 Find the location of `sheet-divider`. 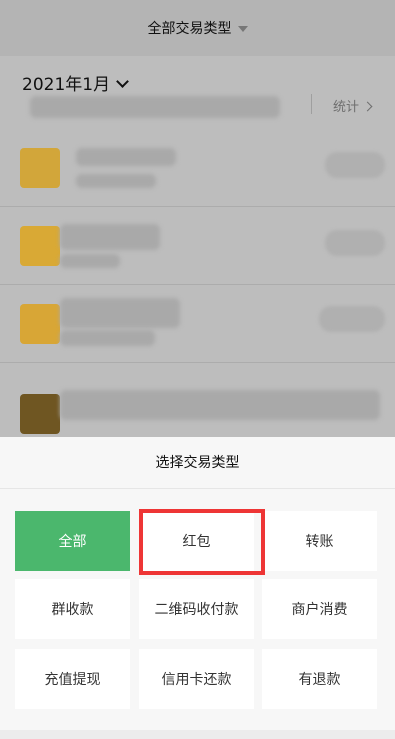

sheet-divider is located at coordinates (197, 488).